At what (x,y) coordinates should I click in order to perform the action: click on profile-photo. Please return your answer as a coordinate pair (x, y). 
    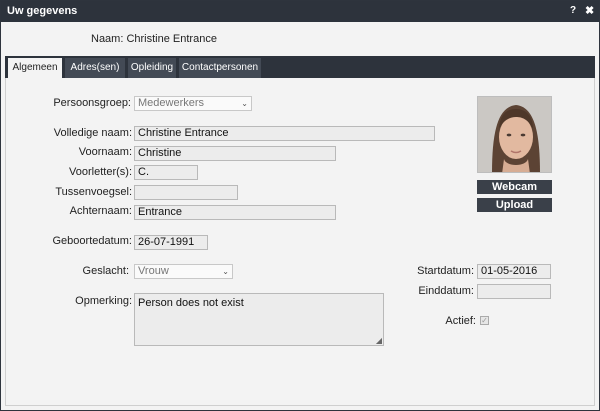
    Looking at the image, I should click on (514, 134).